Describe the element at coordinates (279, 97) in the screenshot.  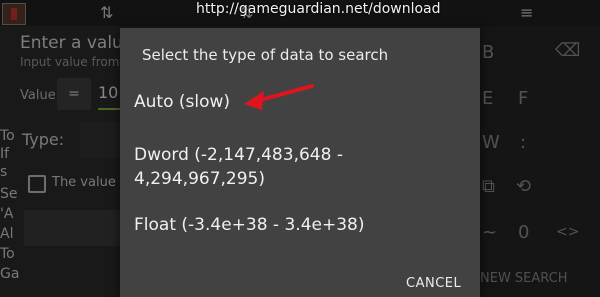
I see `red-arrow-annotation` at that location.